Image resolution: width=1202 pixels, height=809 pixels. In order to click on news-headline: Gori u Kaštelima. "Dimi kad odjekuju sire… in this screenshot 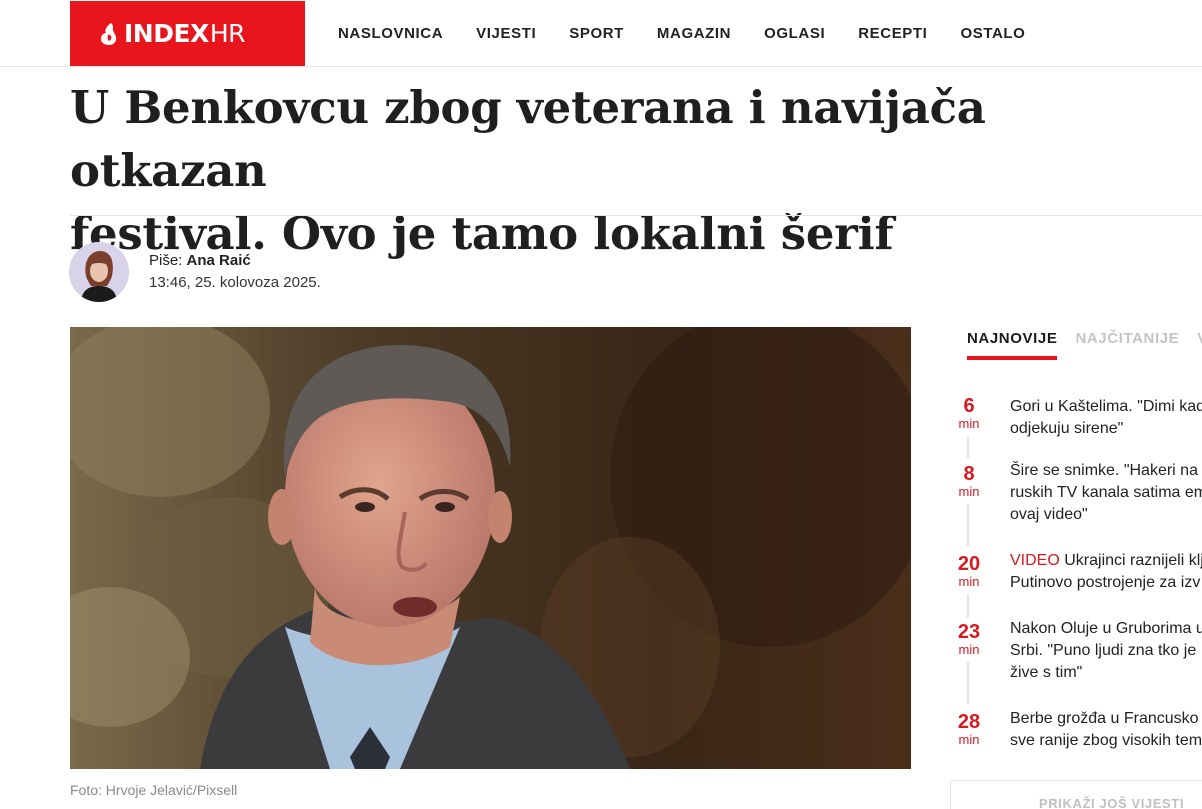, I will do `click(1106, 418)`.